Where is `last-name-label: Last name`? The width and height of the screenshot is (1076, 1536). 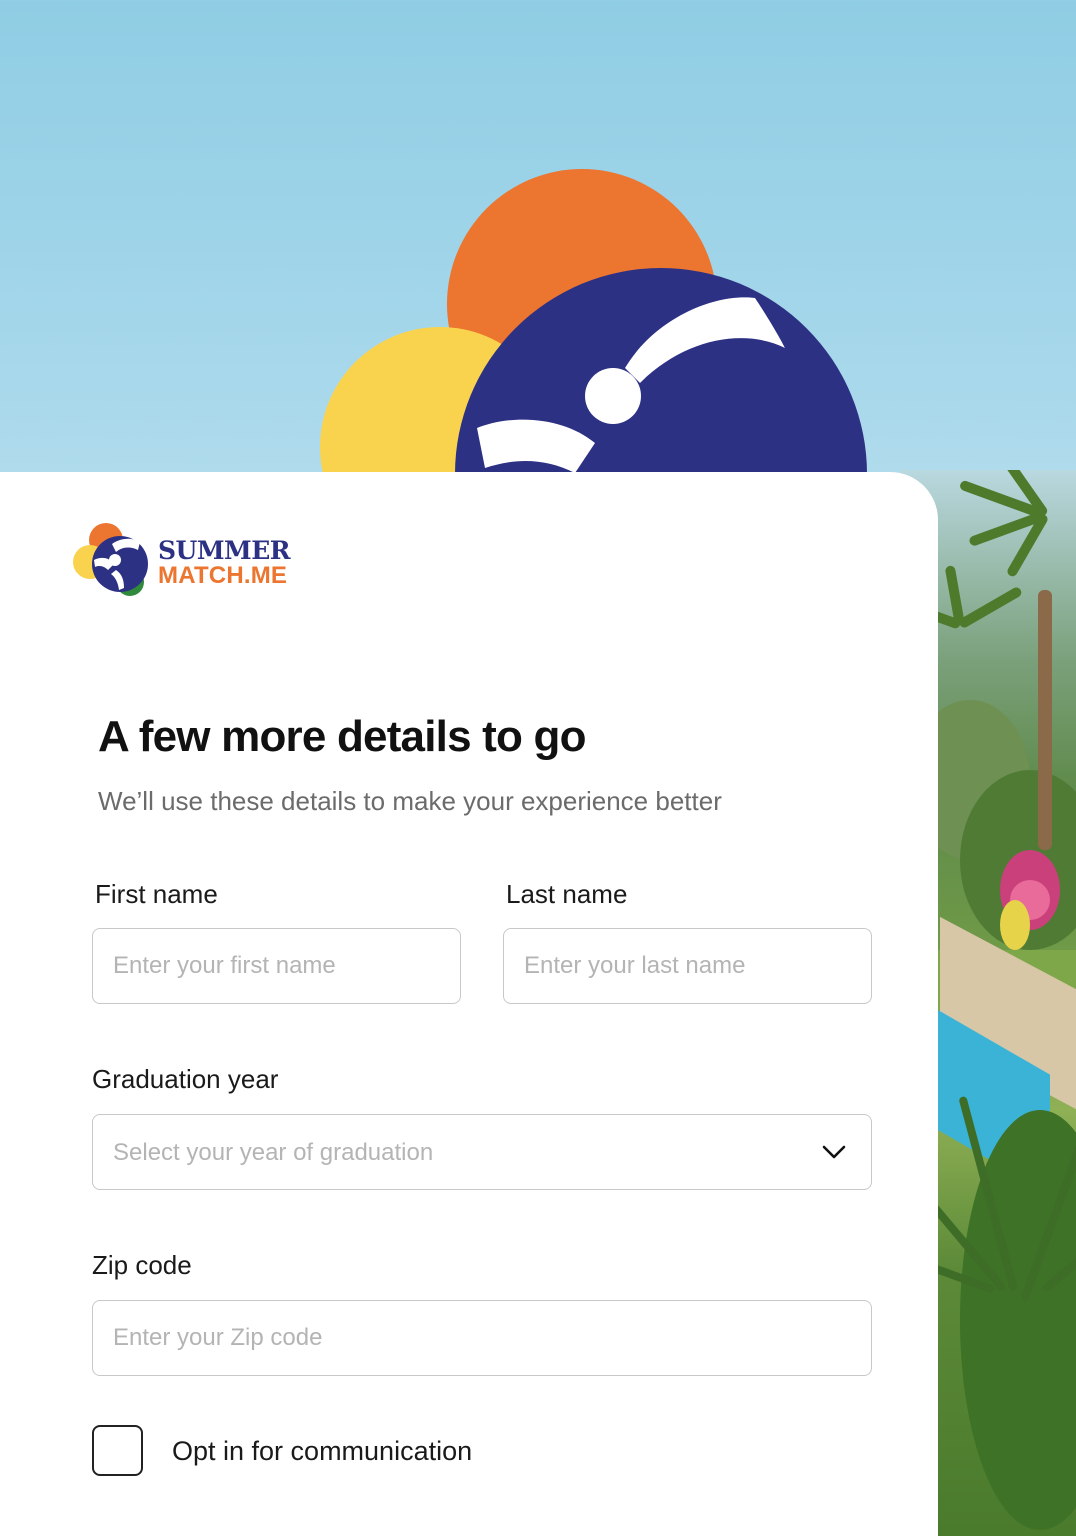 last-name-label: Last name is located at coordinates (567, 894).